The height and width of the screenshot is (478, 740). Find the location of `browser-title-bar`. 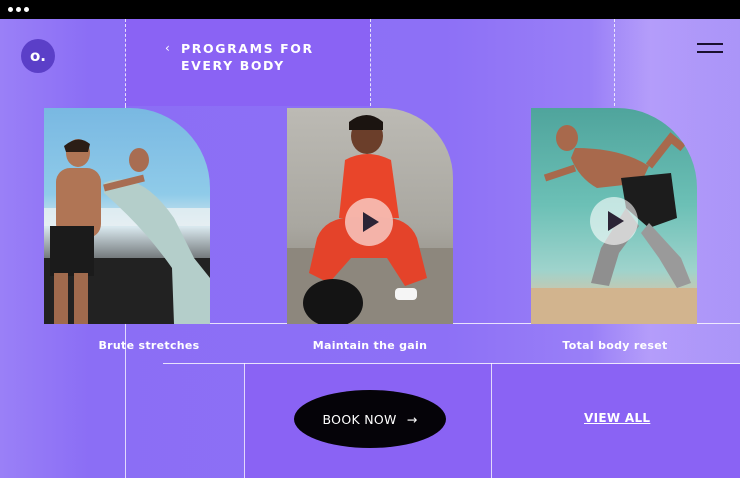

browser-title-bar is located at coordinates (370, 9).